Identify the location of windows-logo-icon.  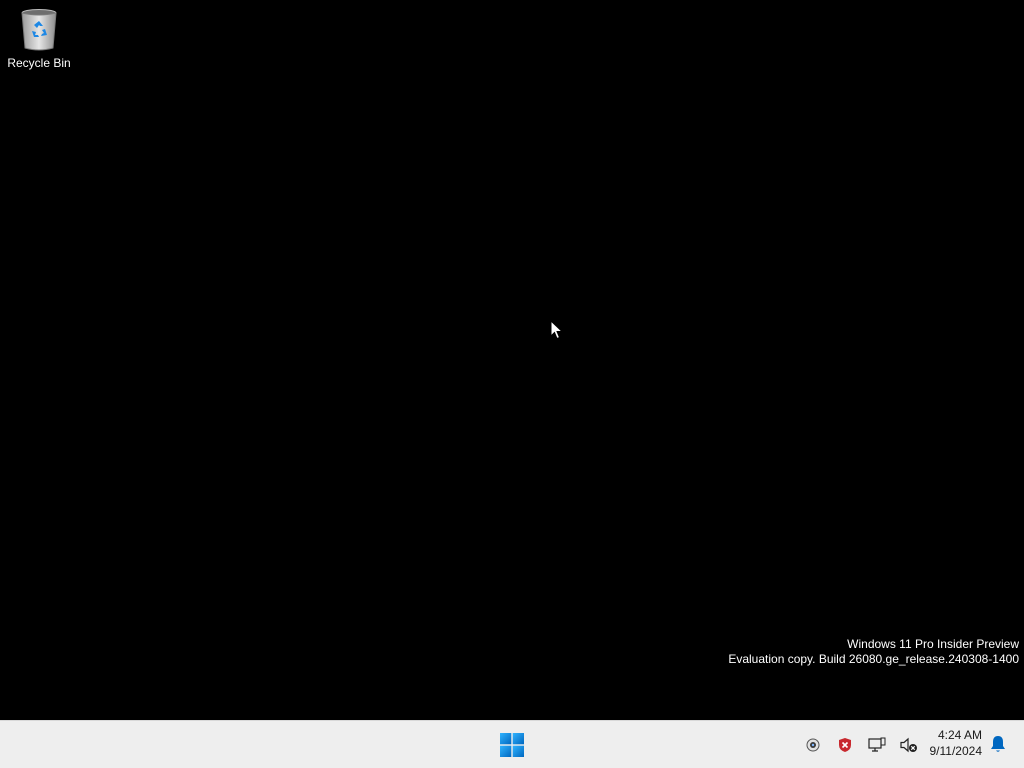
(512, 745).